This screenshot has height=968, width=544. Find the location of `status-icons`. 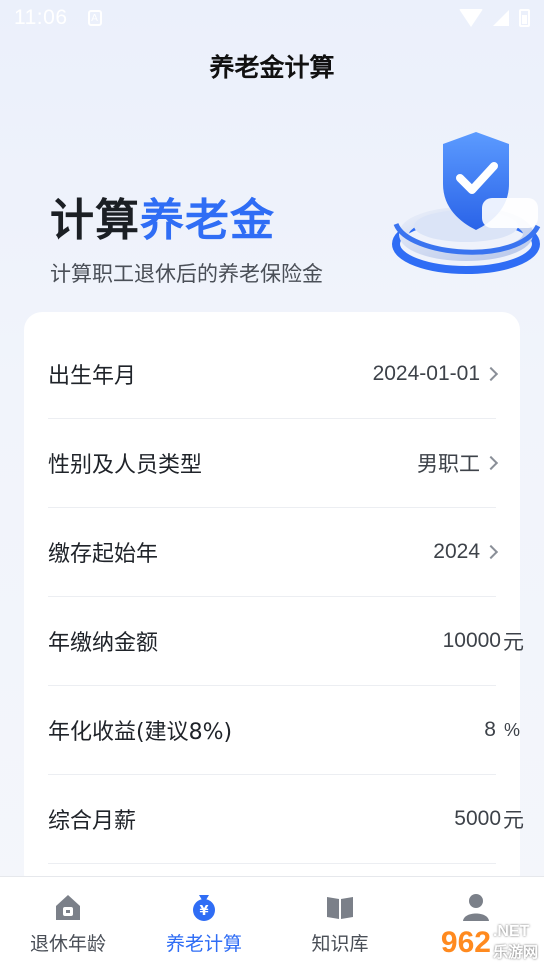

status-icons is located at coordinates (494, 18).